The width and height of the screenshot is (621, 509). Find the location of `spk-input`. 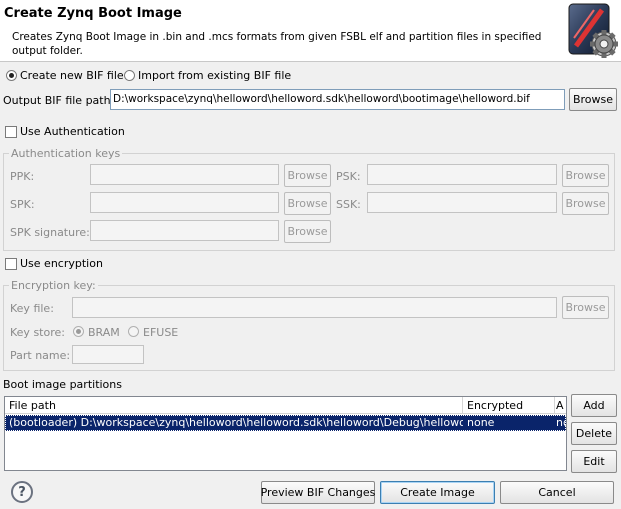

spk-input is located at coordinates (184, 202).